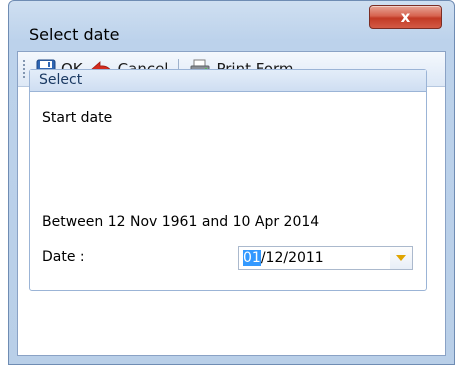  I want to click on field-name-label: Start date, so click(77, 118).